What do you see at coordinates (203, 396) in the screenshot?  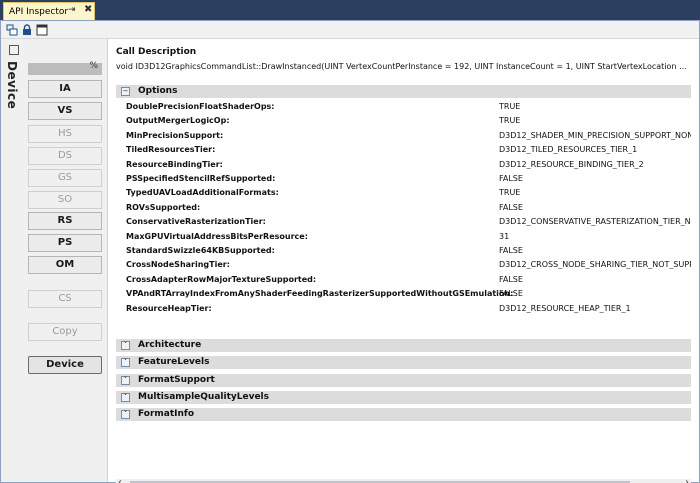 I see `section-title: MultisampleQualityLevels` at bounding box center [203, 396].